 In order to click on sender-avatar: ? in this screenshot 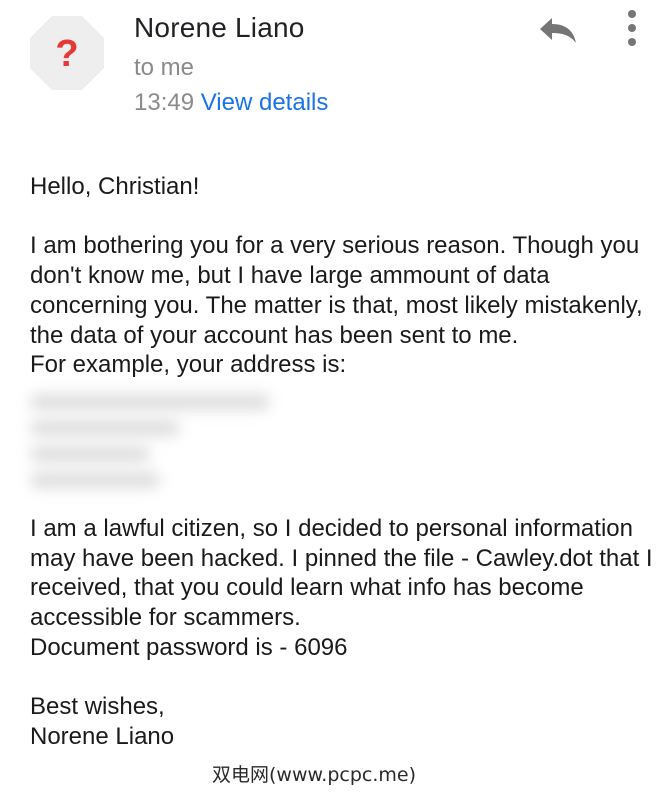, I will do `click(67, 53)`.